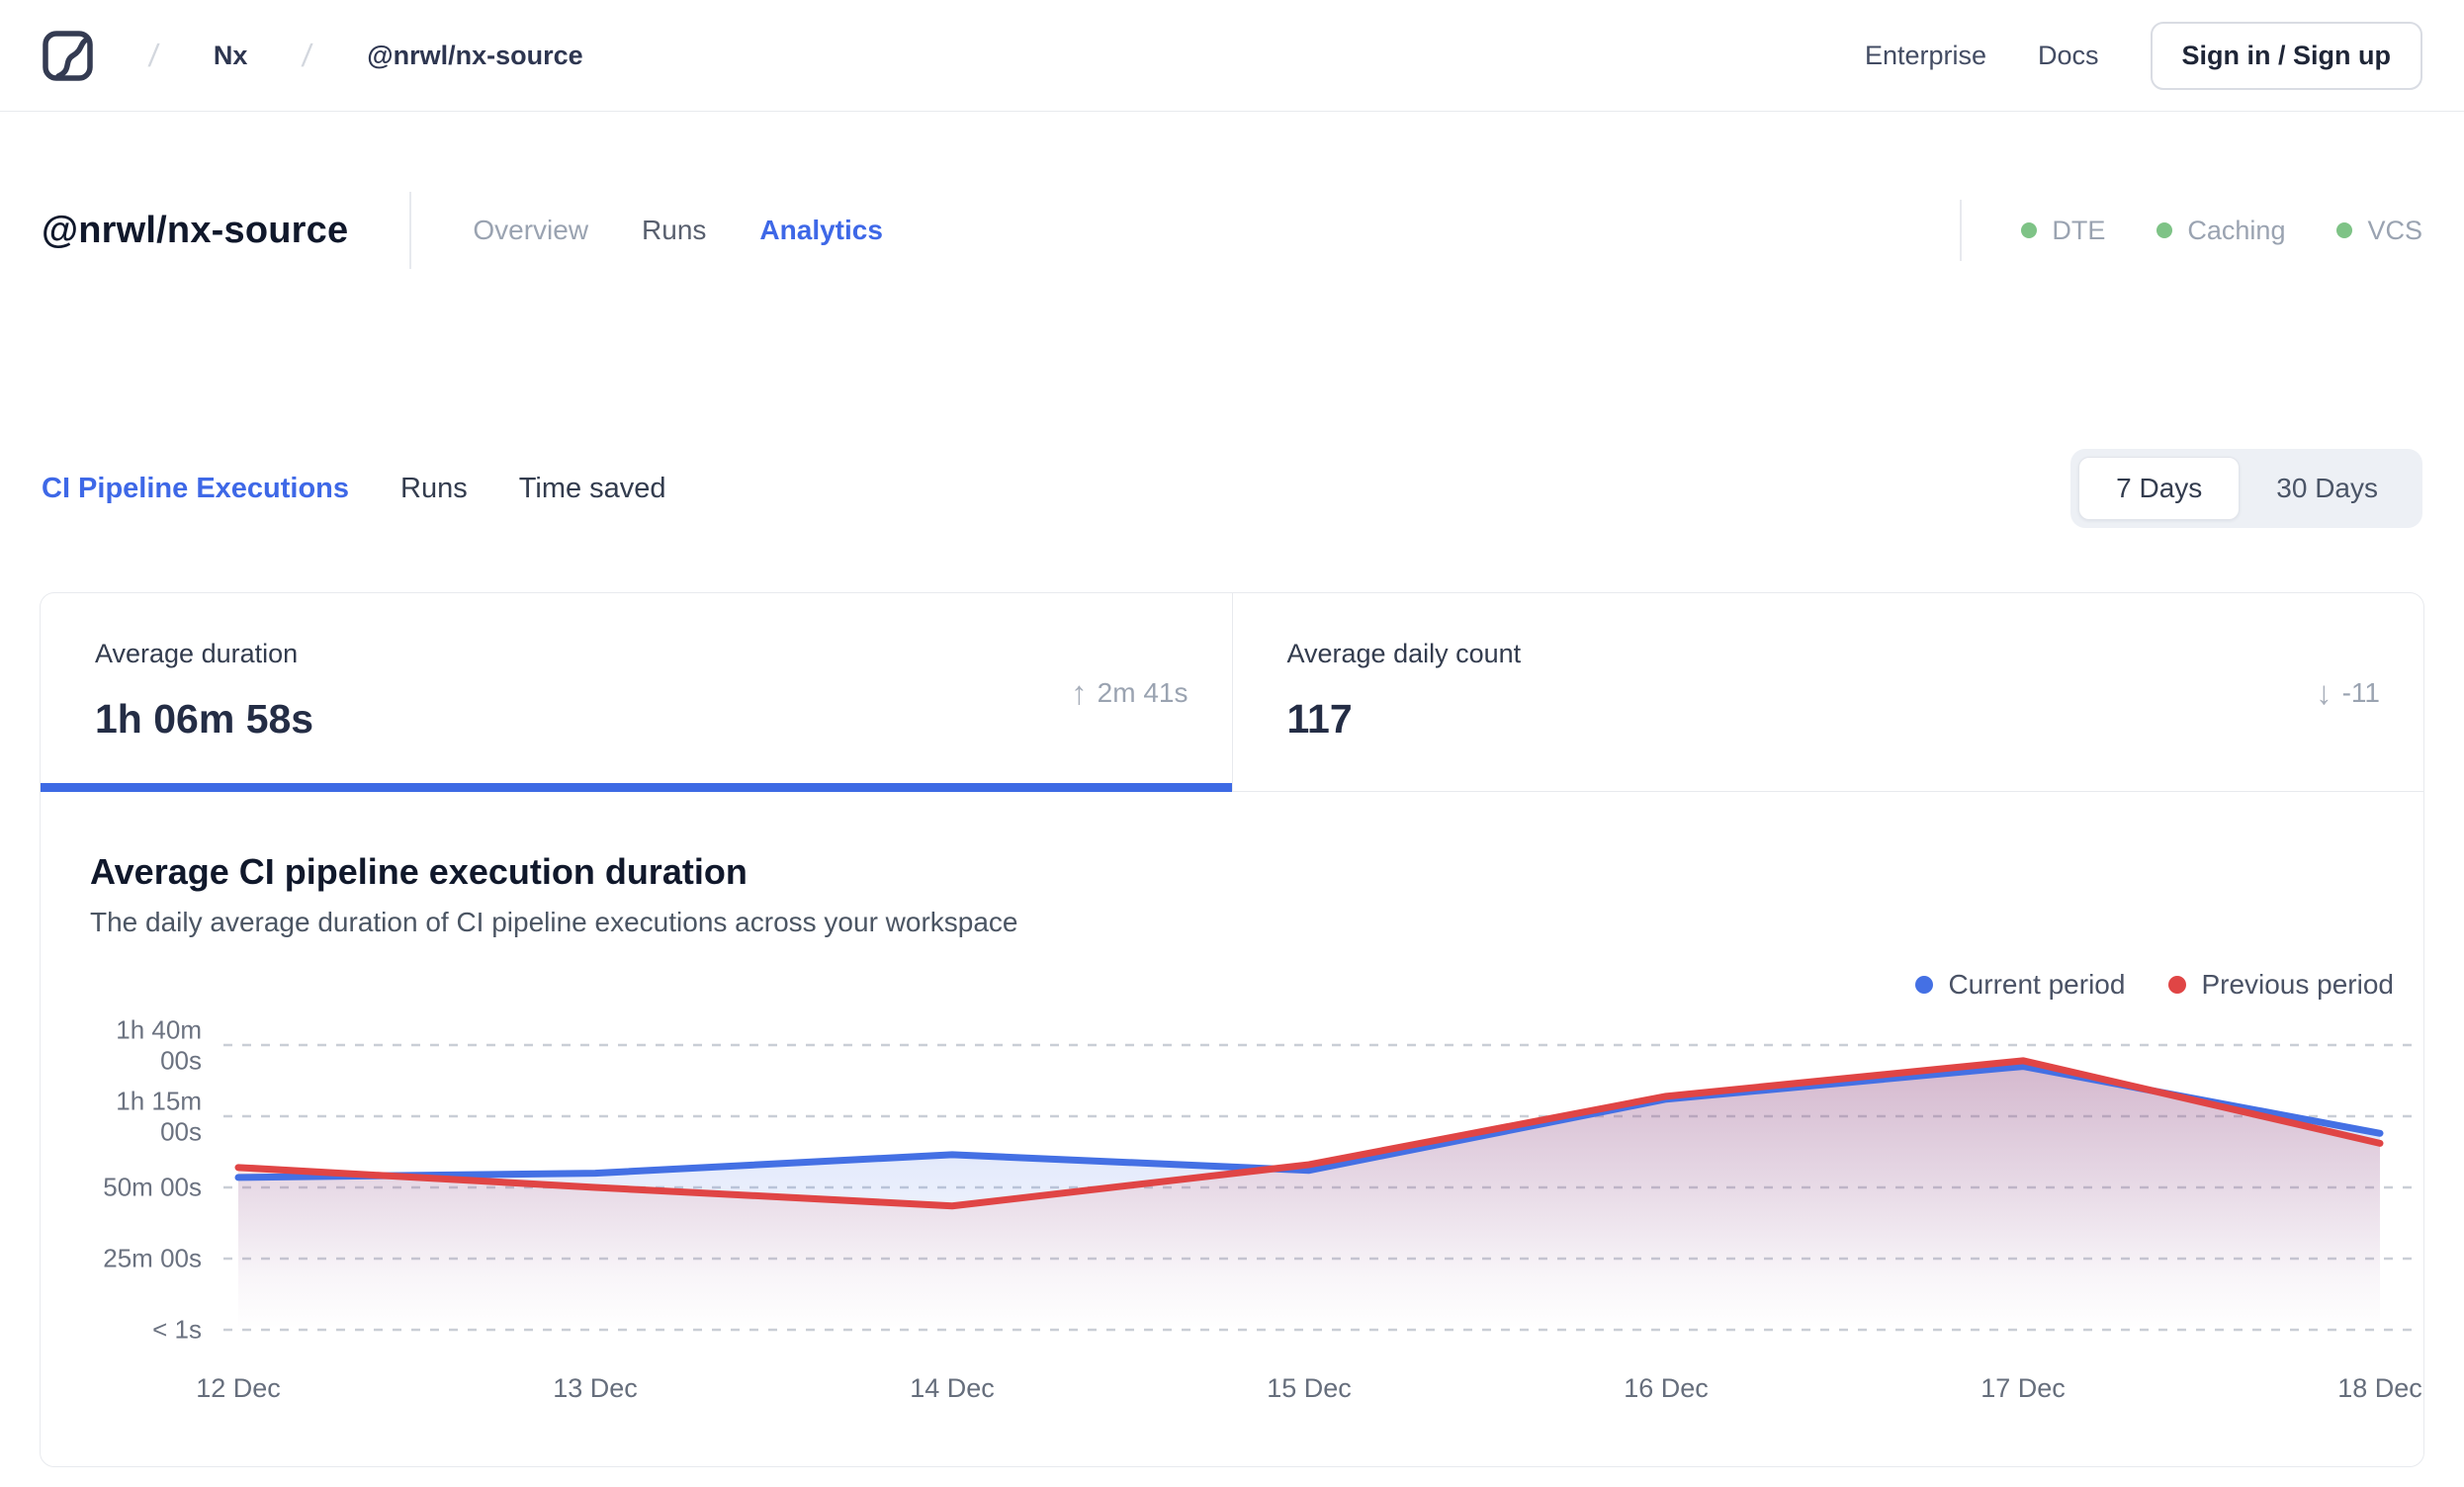 The image size is (2464, 1487). What do you see at coordinates (1242, 985) in the screenshot?
I see `chart-legend: Current period Previous period` at bounding box center [1242, 985].